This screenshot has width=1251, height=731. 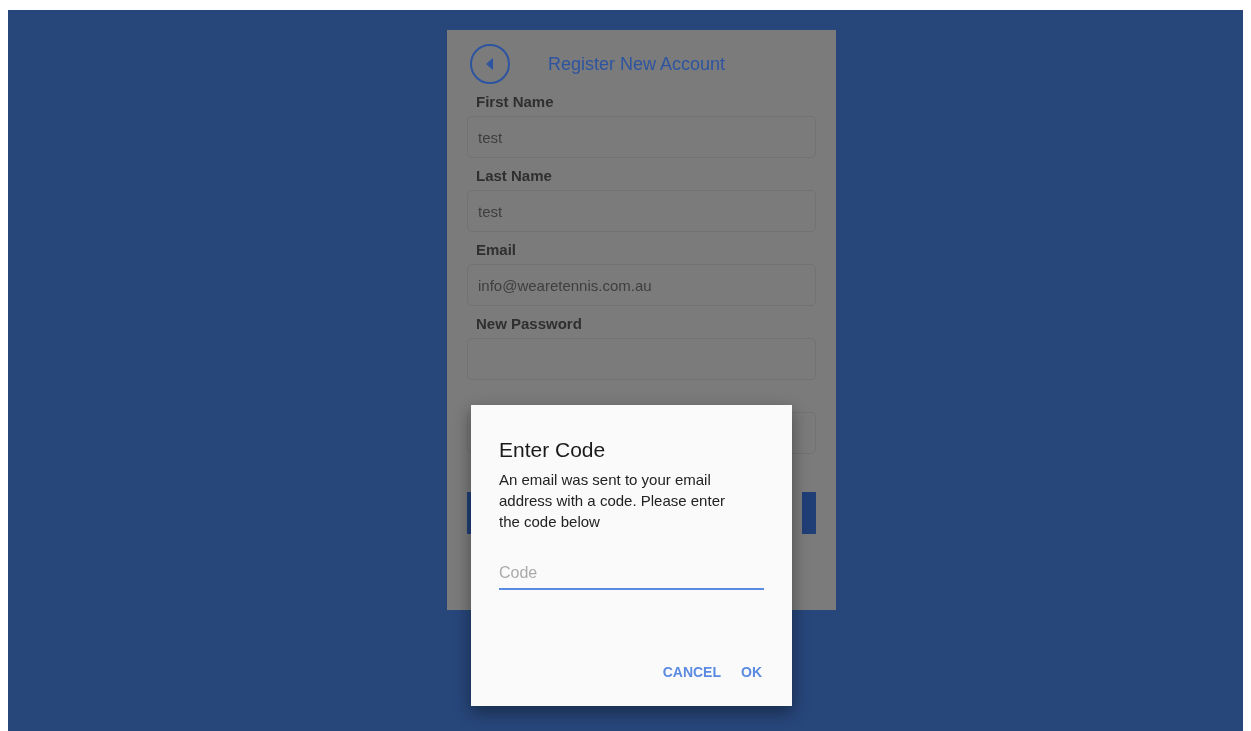 I want to click on code-field: Code, so click(x=631, y=574).